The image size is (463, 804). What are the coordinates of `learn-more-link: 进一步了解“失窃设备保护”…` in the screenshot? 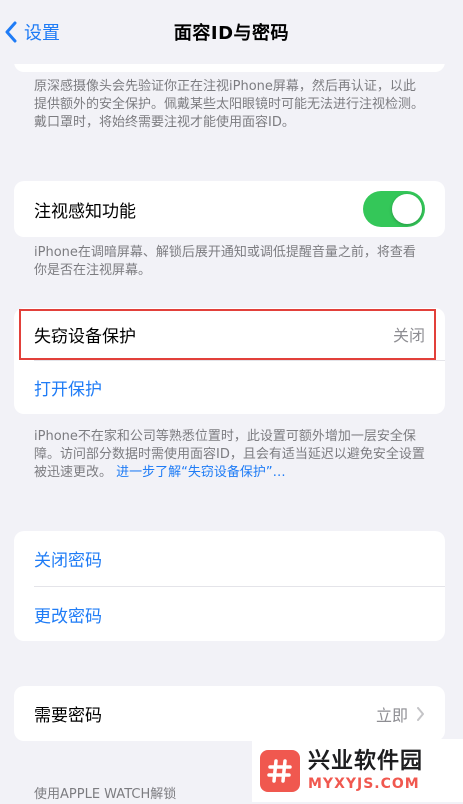 It's located at (200, 472).